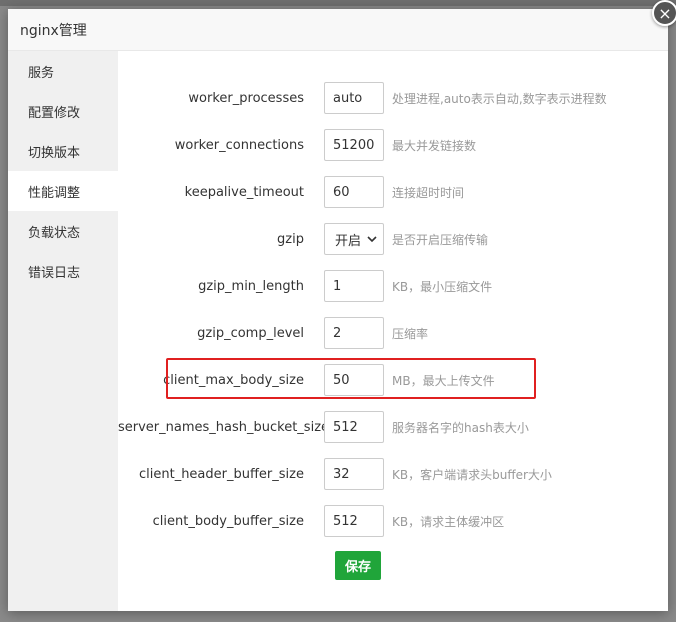 The image size is (676, 622). I want to click on sidebar-item-performance: 性能调整, so click(63, 191).